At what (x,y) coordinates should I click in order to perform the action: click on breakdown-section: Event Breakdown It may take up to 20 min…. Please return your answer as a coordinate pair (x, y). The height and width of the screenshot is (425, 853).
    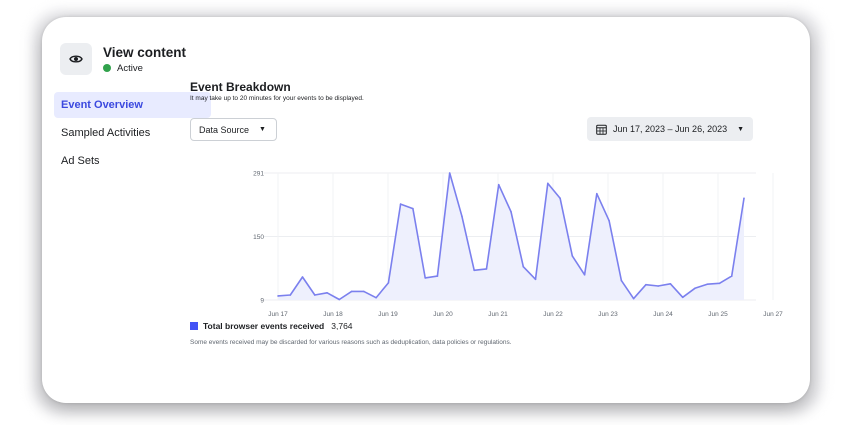
    Looking at the image, I should click on (472, 91).